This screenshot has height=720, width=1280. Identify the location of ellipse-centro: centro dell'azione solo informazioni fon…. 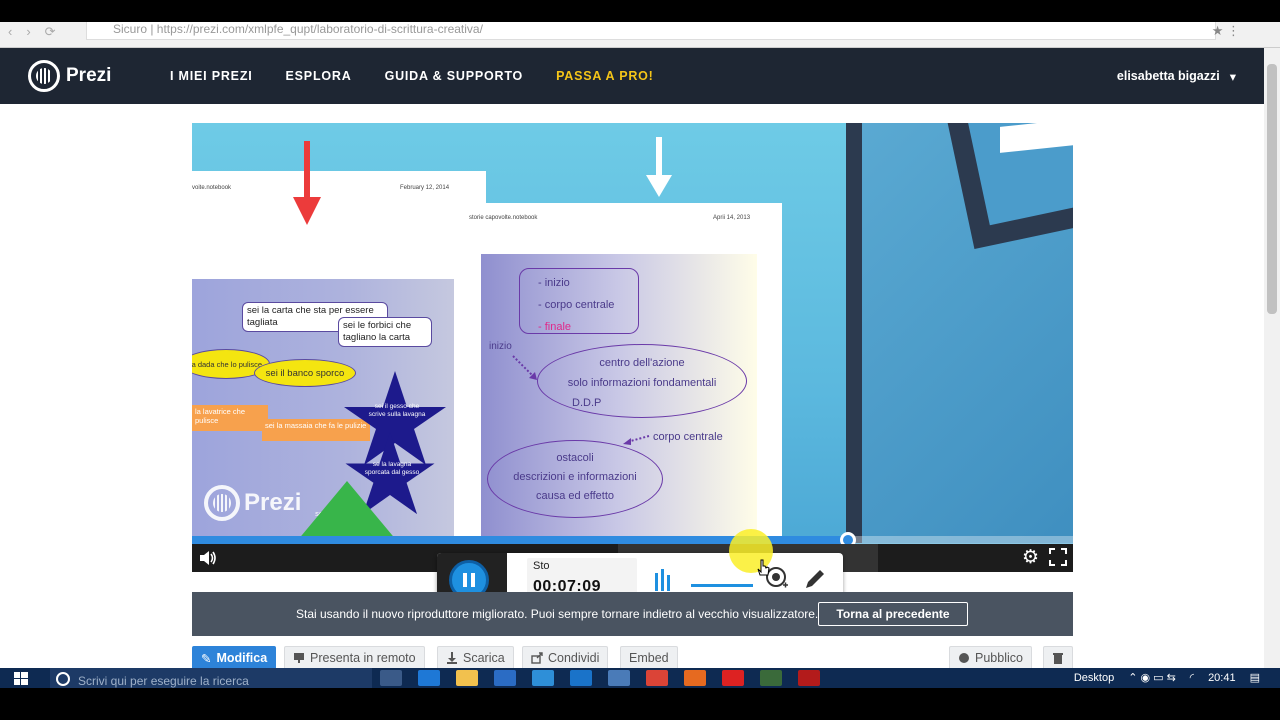
(642, 381).